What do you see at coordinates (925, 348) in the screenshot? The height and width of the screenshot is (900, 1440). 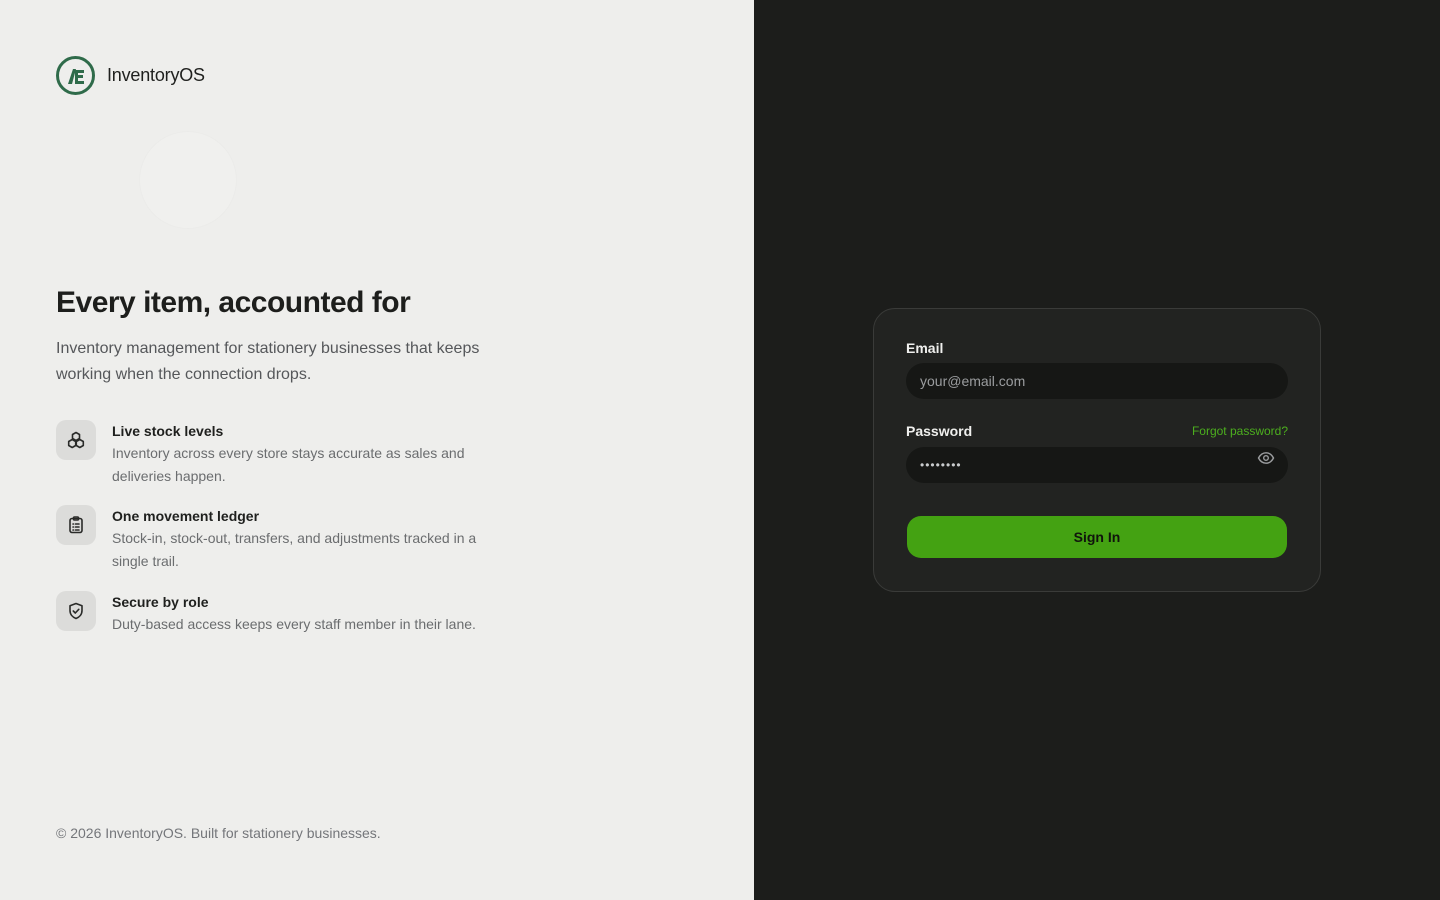 I see `email-label: Email` at bounding box center [925, 348].